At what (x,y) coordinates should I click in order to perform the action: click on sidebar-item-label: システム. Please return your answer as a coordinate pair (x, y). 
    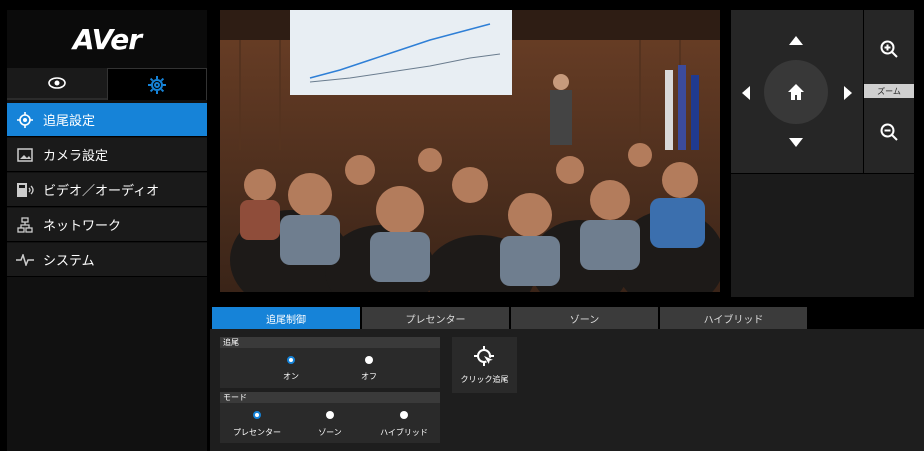
    Looking at the image, I should click on (69, 261).